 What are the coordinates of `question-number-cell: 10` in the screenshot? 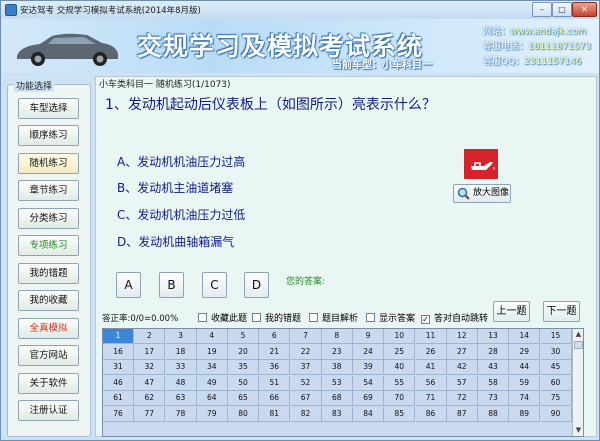 It's located at (400, 336).